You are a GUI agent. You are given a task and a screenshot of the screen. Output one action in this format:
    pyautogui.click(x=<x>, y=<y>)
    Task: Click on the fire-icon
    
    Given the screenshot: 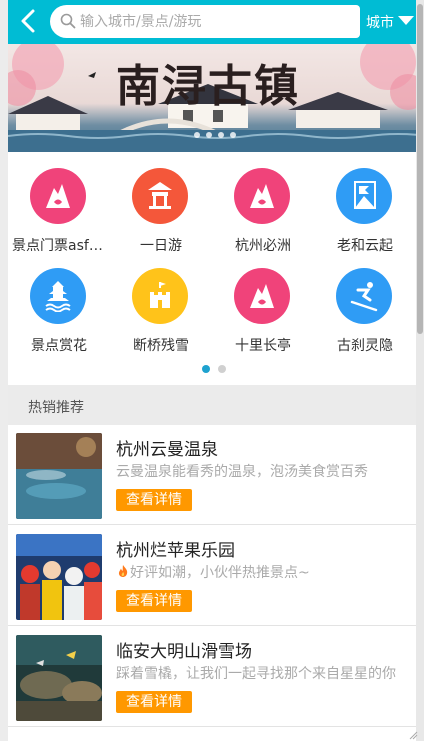 What is the action you would take?
    pyautogui.click(x=123, y=571)
    